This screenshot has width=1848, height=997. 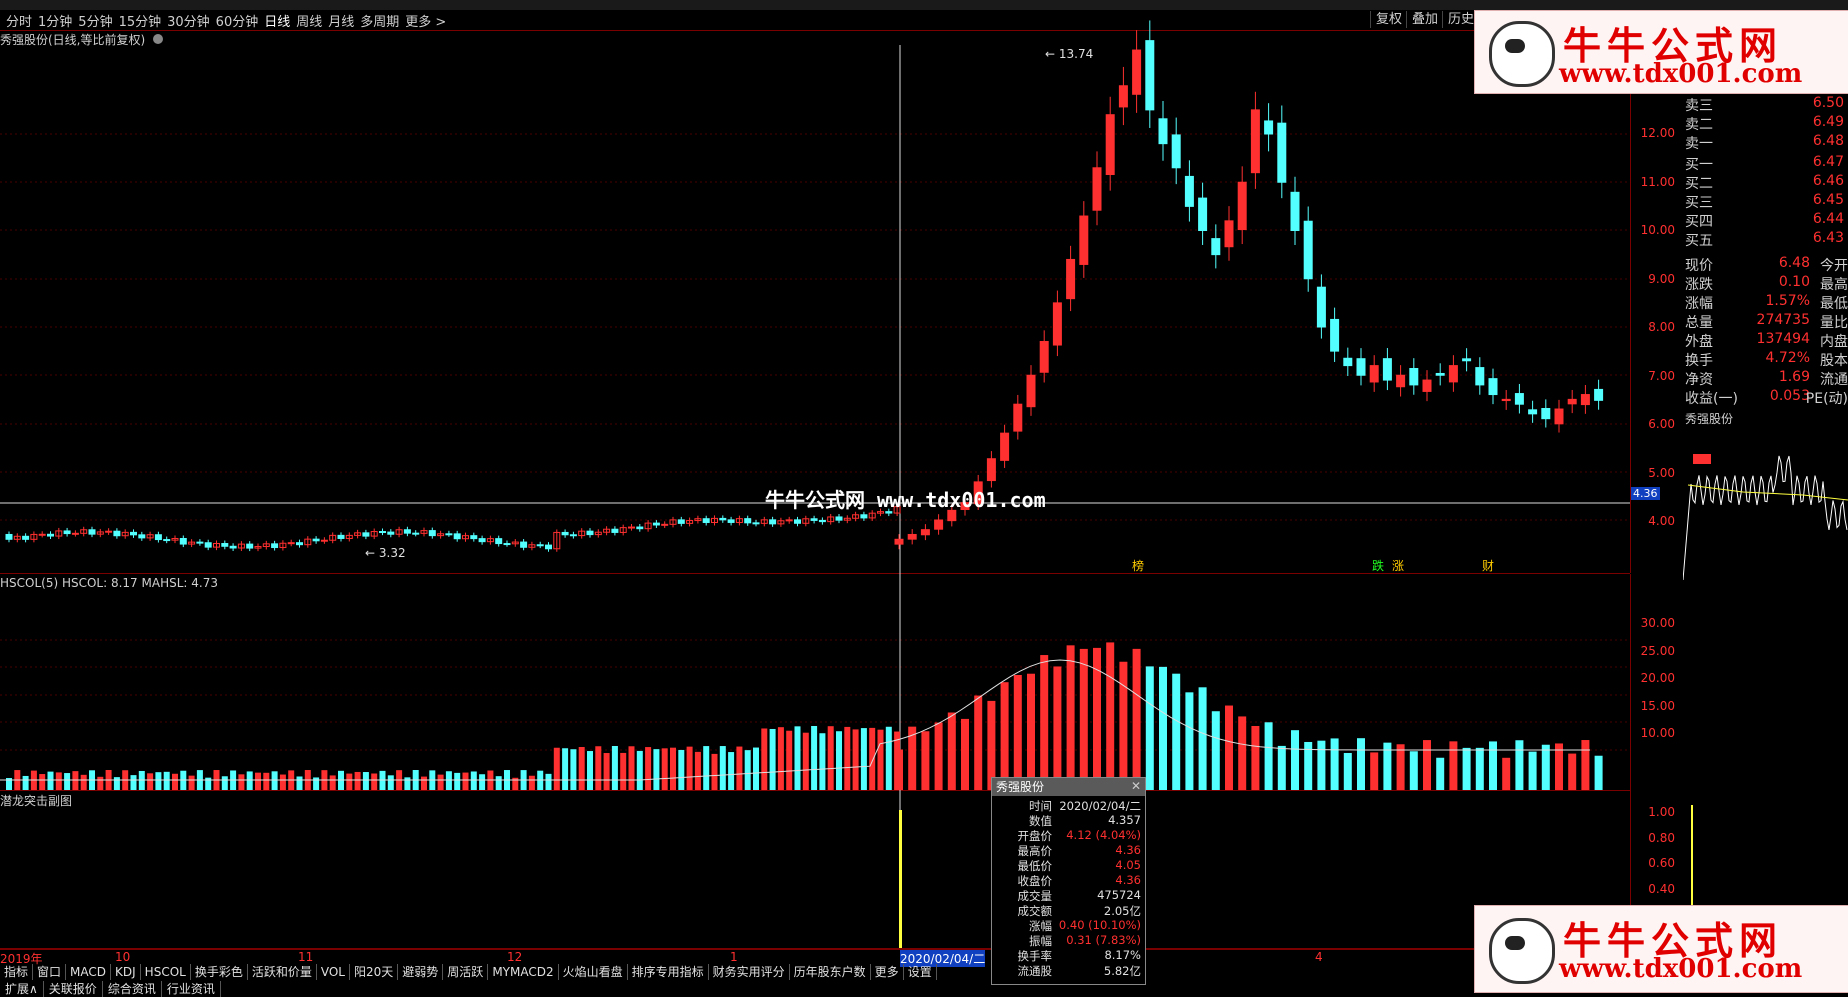 What do you see at coordinates (333, 972) in the screenshot?
I see `indicator-tab-7: VOL` at bounding box center [333, 972].